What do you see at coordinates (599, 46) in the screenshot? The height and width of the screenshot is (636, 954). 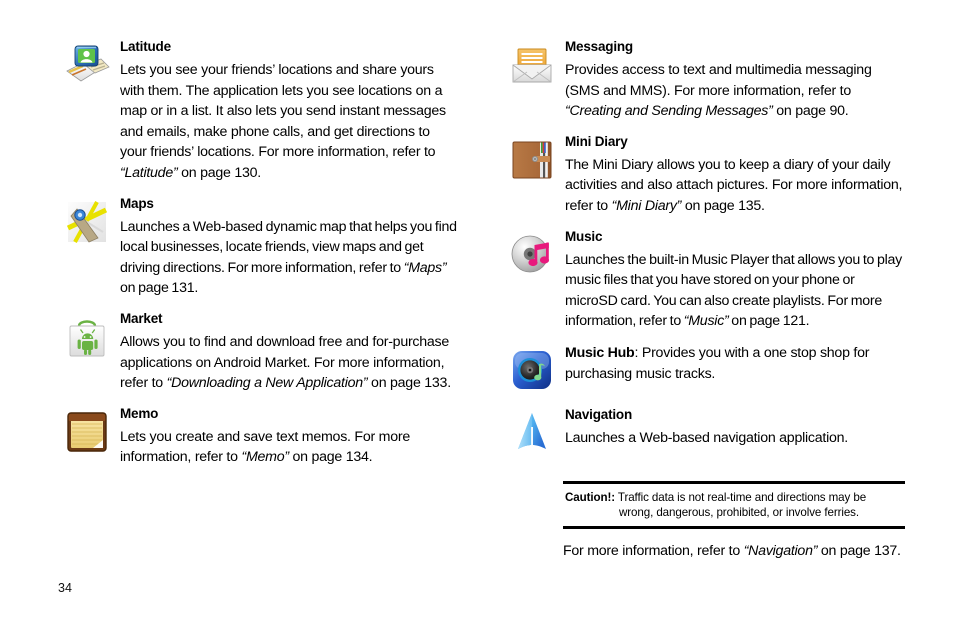 I see `entry-title: Messaging` at bounding box center [599, 46].